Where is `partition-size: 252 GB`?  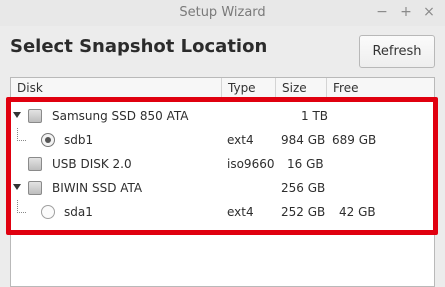
partition-size: 252 GB is located at coordinates (303, 212).